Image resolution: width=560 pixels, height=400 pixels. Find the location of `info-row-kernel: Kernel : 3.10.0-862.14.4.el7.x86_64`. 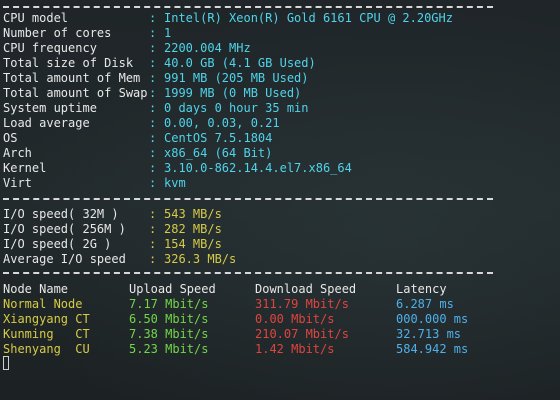

info-row-kernel: Kernel : 3.10.0-862.14.4.el7.x86_64 is located at coordinates (177, 168).